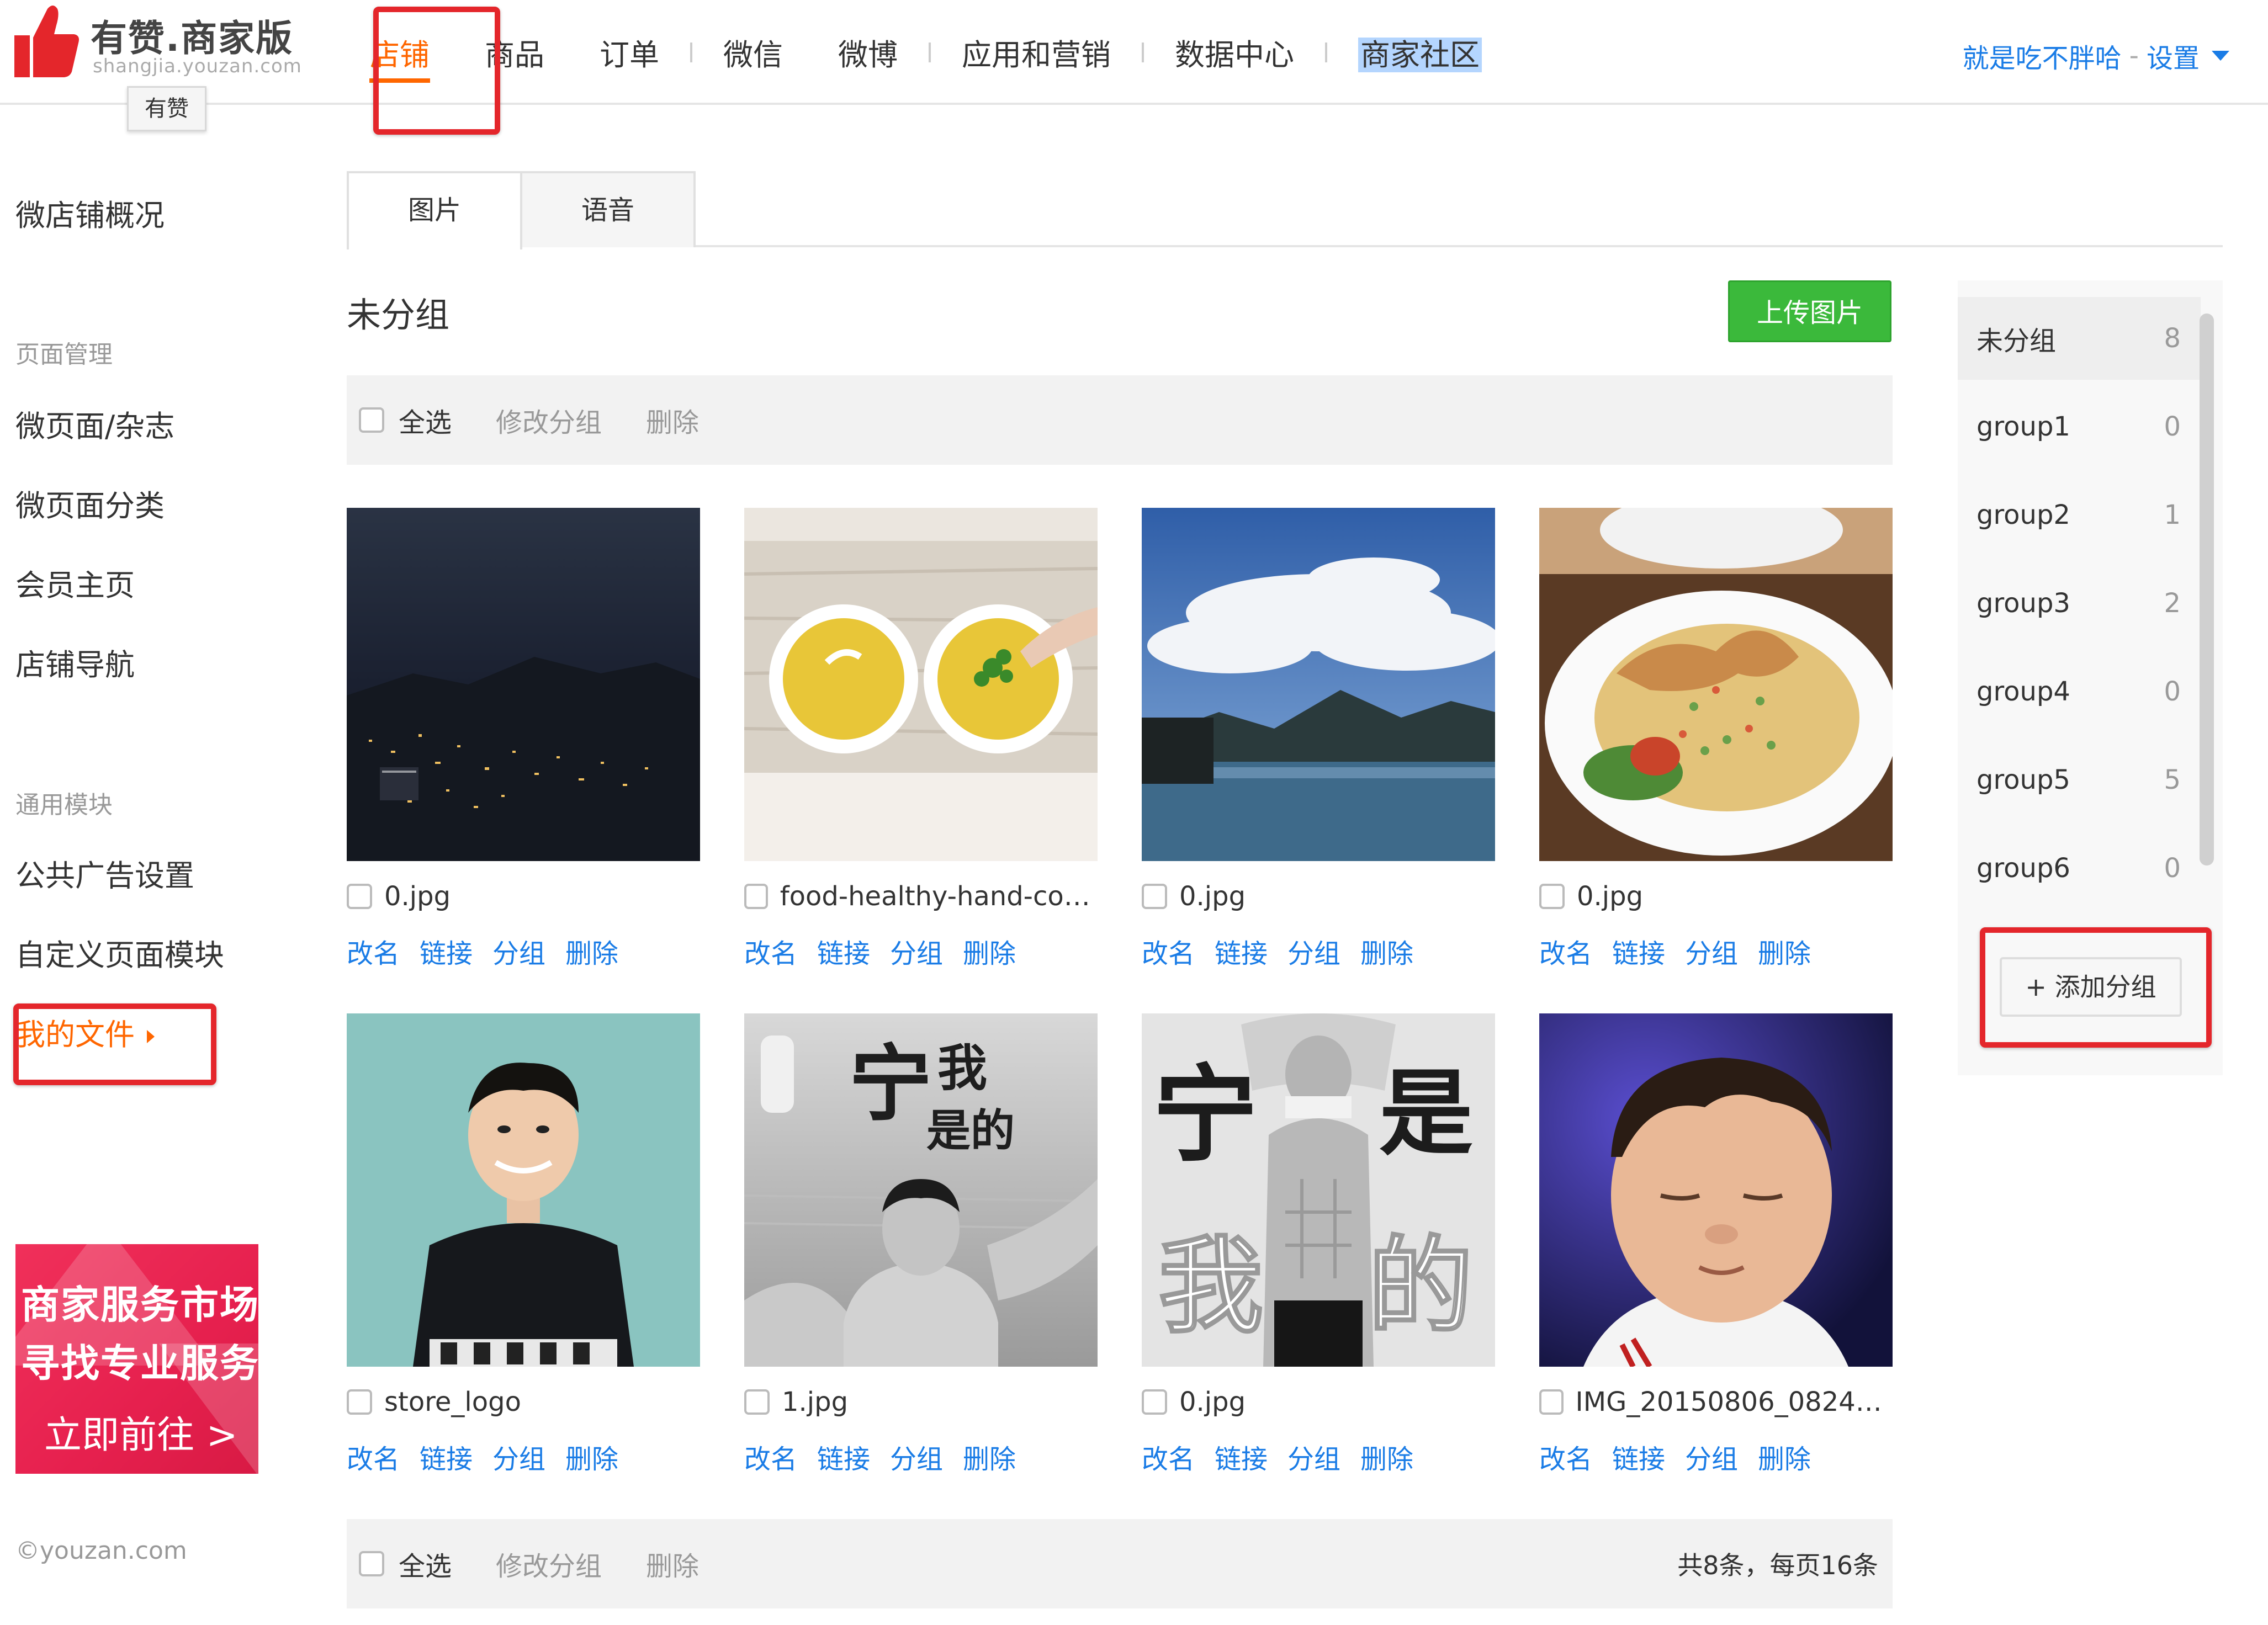  What do you see at coordinates (1716, 1190) in the screenshot?
I see `face-closeup-photo` at bounding box center [1716, 1190].